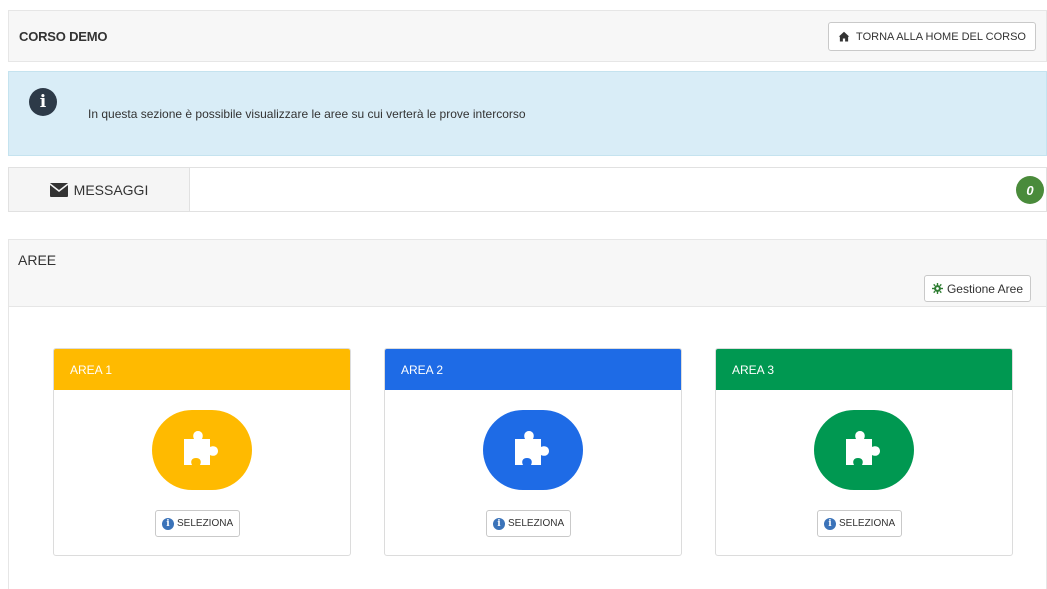 This screenshot has width=1047, height=589. Describe the element at coordinates (58, 189) in the screenshot. I see `envelope-icon` at that location.